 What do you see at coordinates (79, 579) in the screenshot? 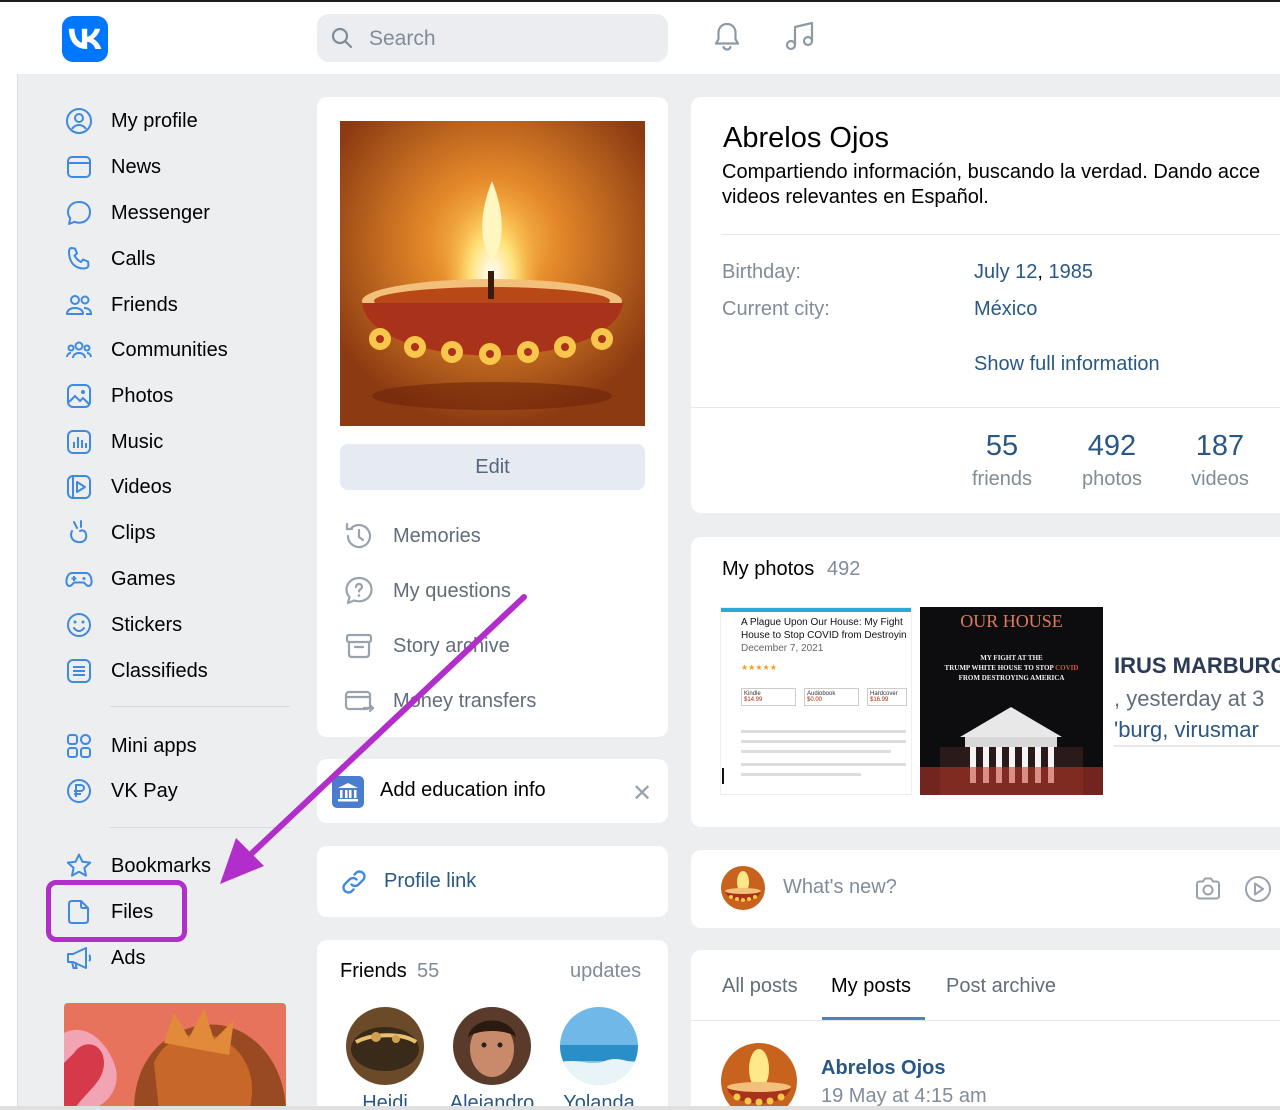
I see `gamepad-icon` at bounding box center [79, 579].